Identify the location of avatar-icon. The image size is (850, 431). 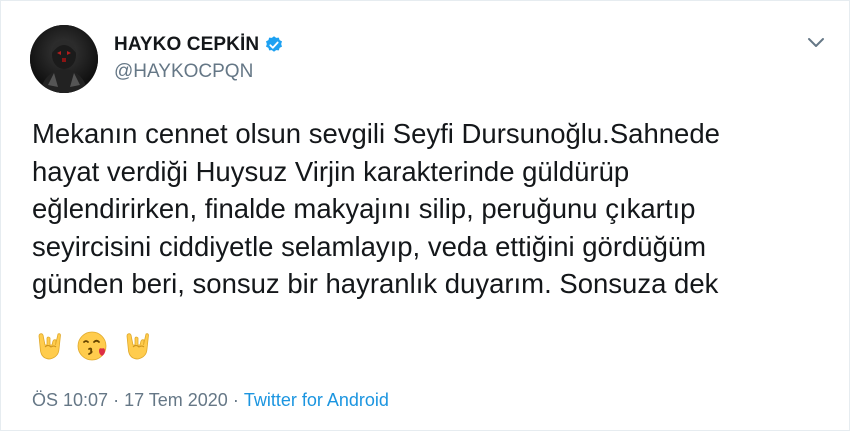
(64, 59).